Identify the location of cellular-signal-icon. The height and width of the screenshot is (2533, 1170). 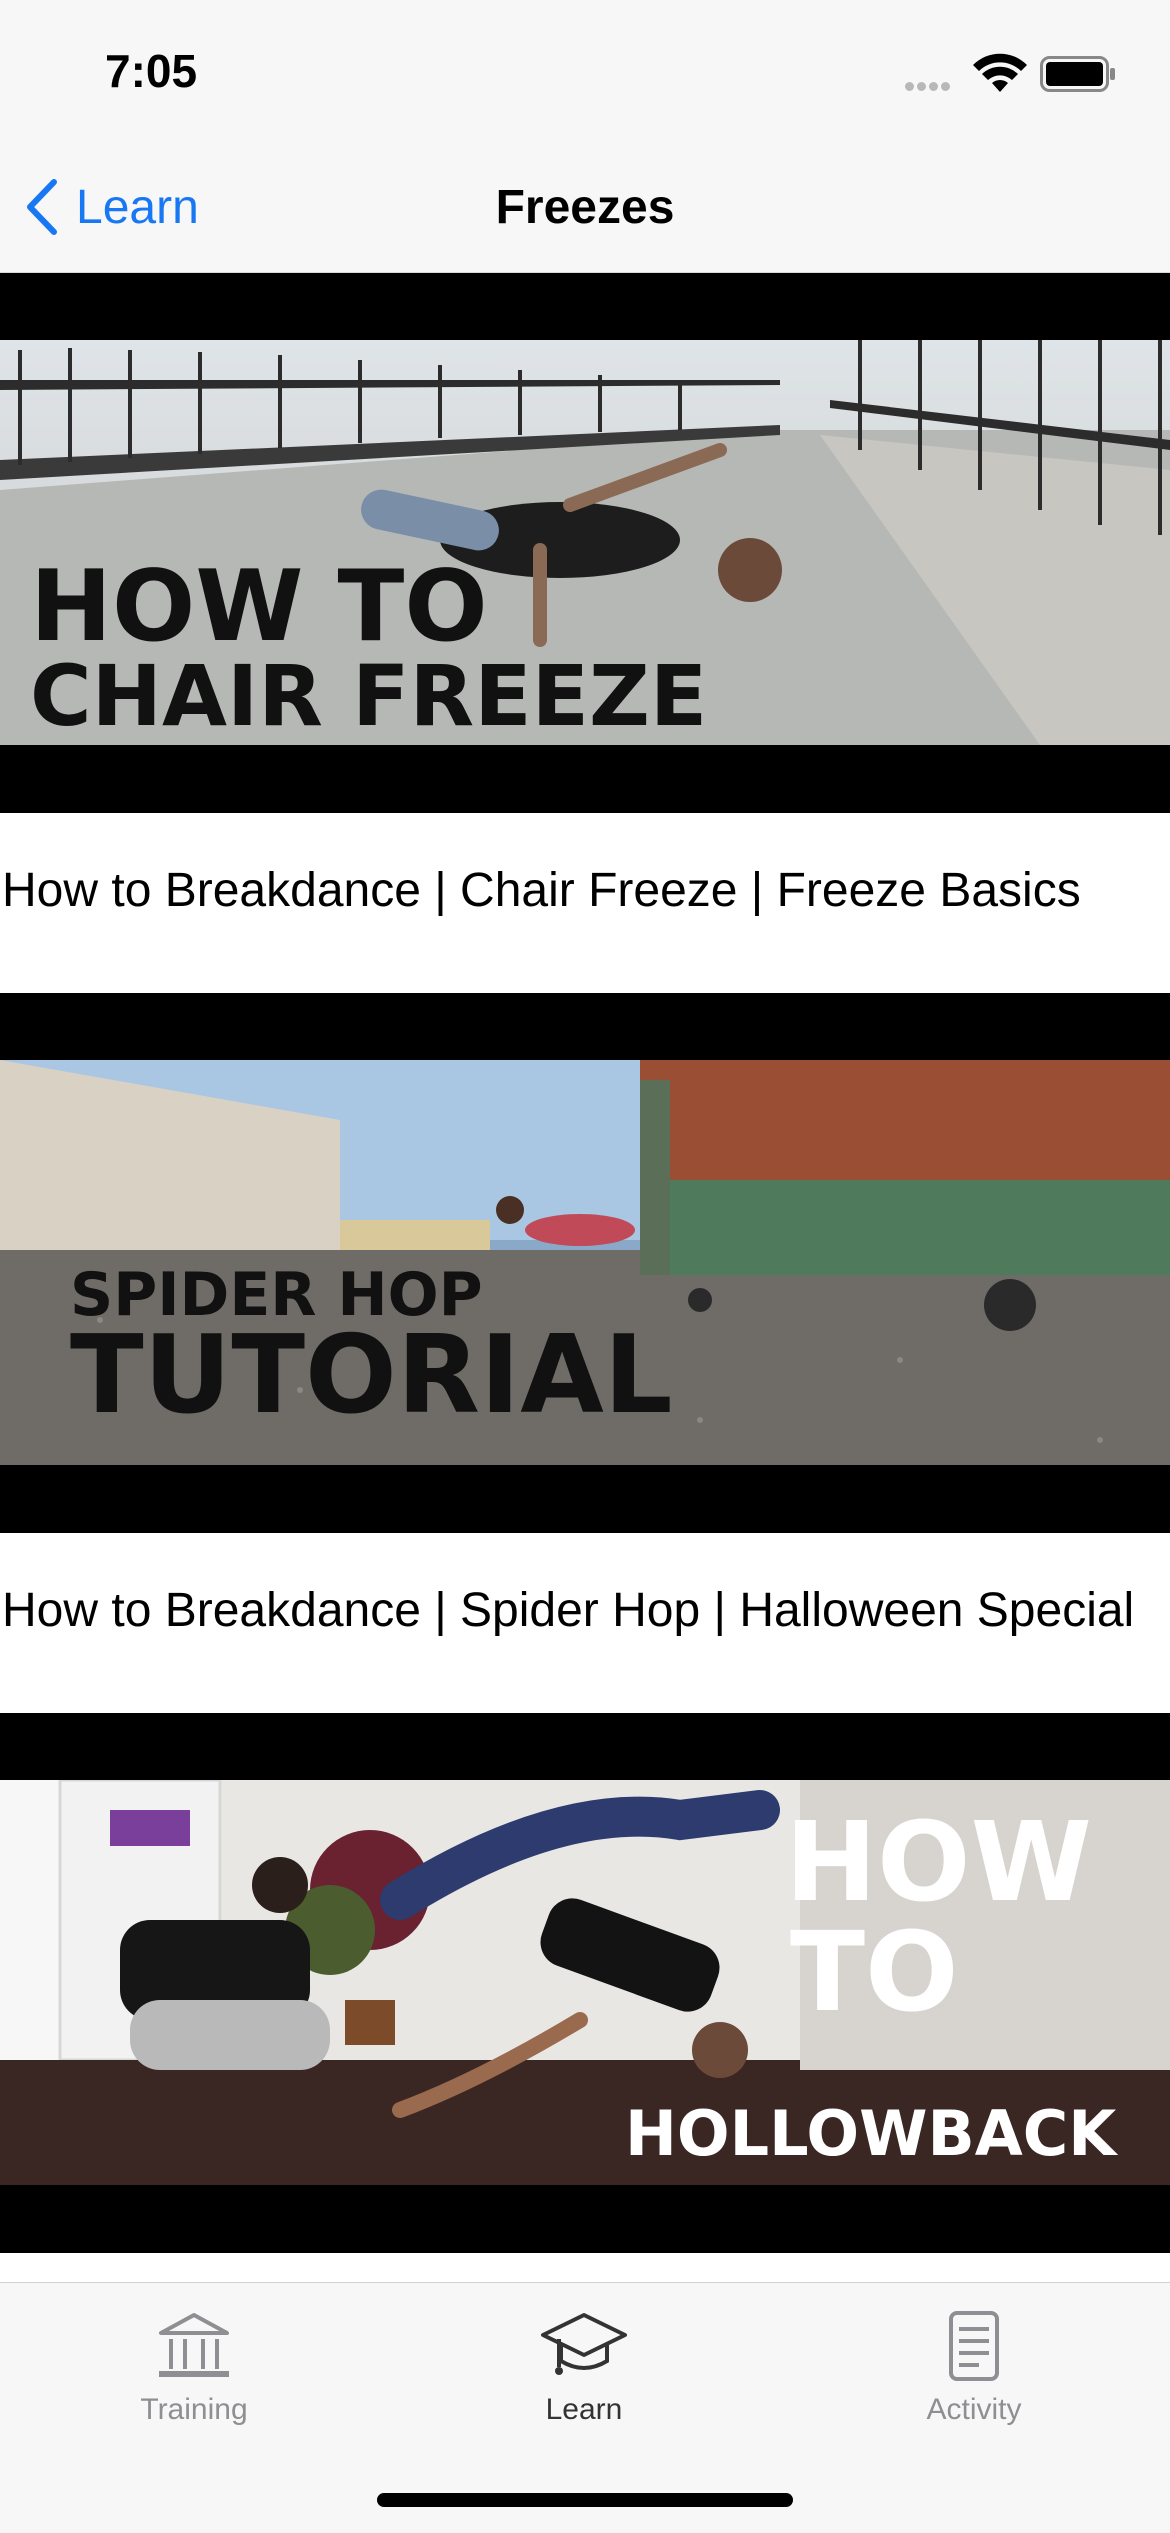
(929, 87).